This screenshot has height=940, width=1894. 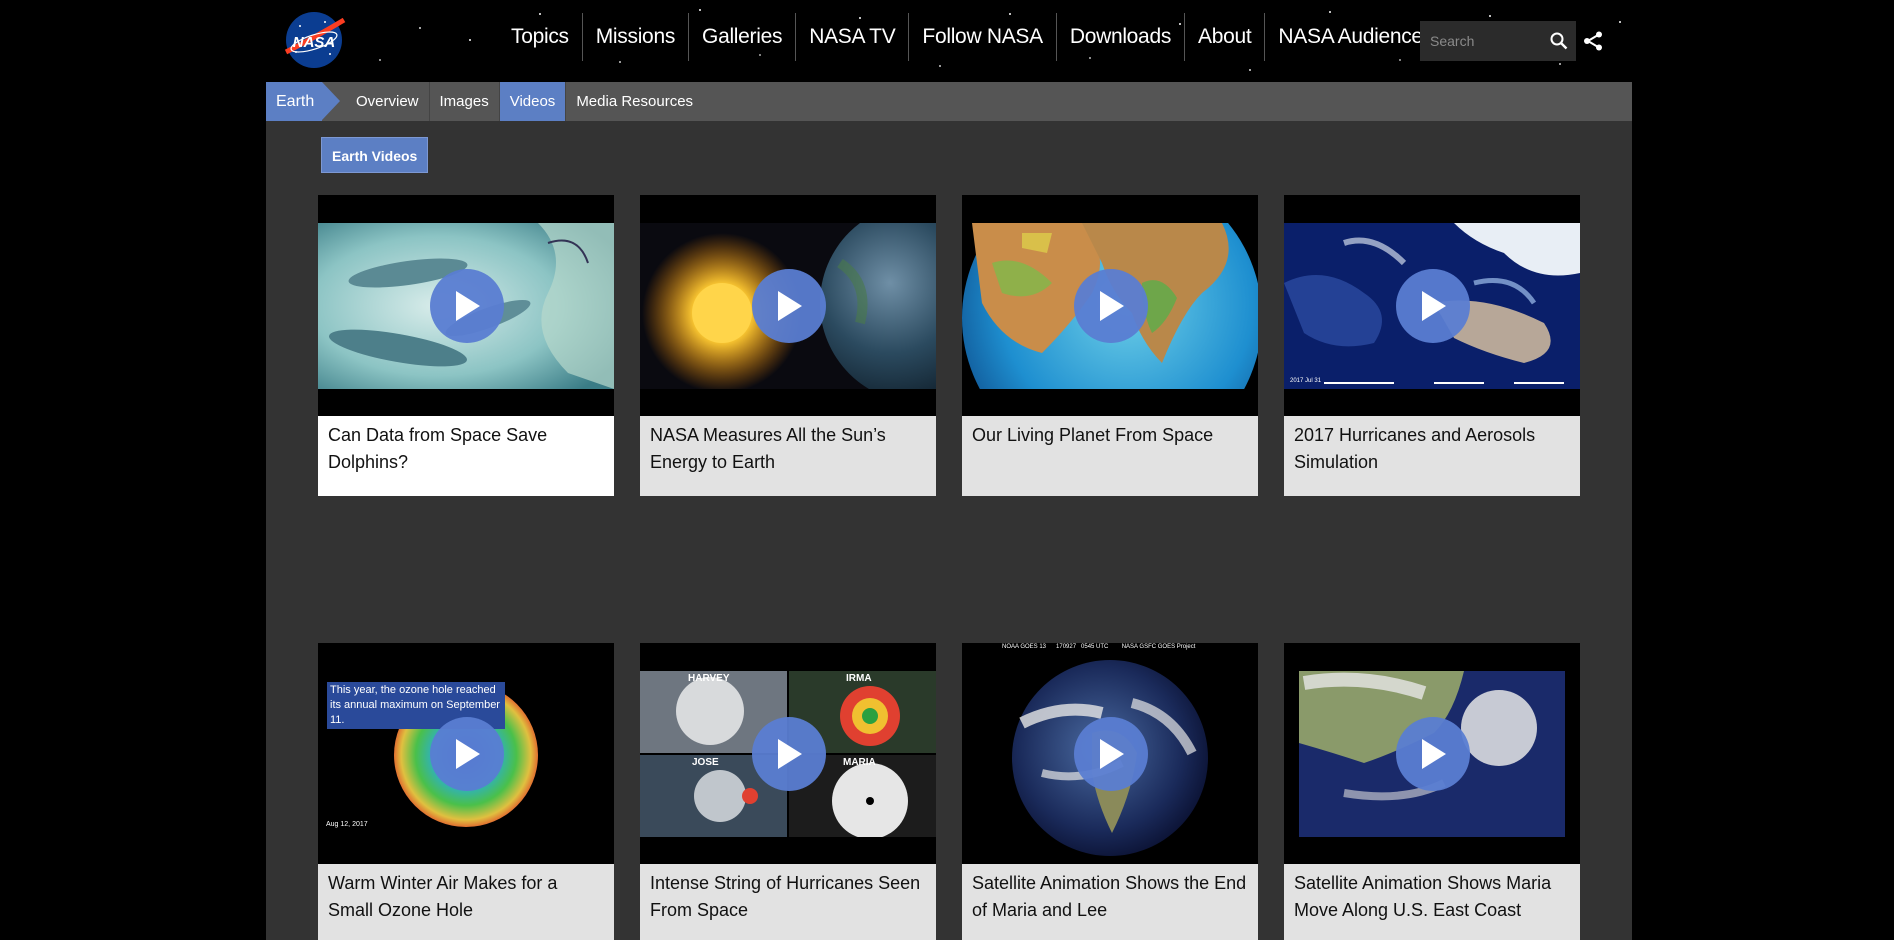 I want to click on share-icon, so click(x=1593, y=41).